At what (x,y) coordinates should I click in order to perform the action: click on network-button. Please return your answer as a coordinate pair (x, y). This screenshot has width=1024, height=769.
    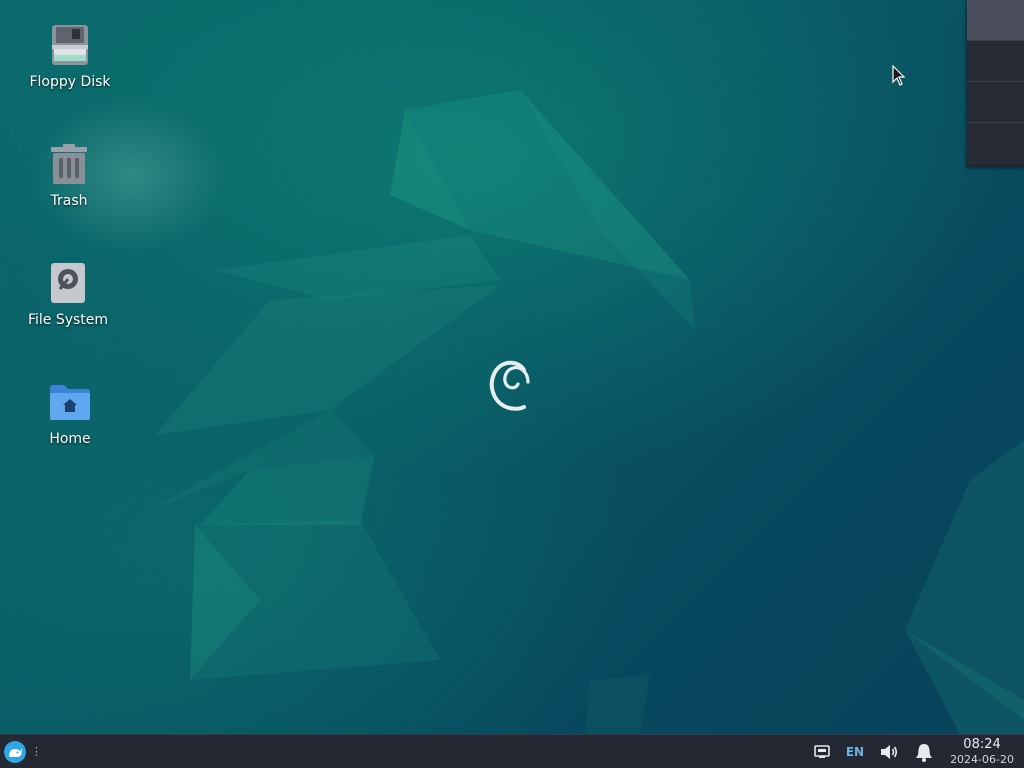
    Looking at the image, I should click on (822, 752).